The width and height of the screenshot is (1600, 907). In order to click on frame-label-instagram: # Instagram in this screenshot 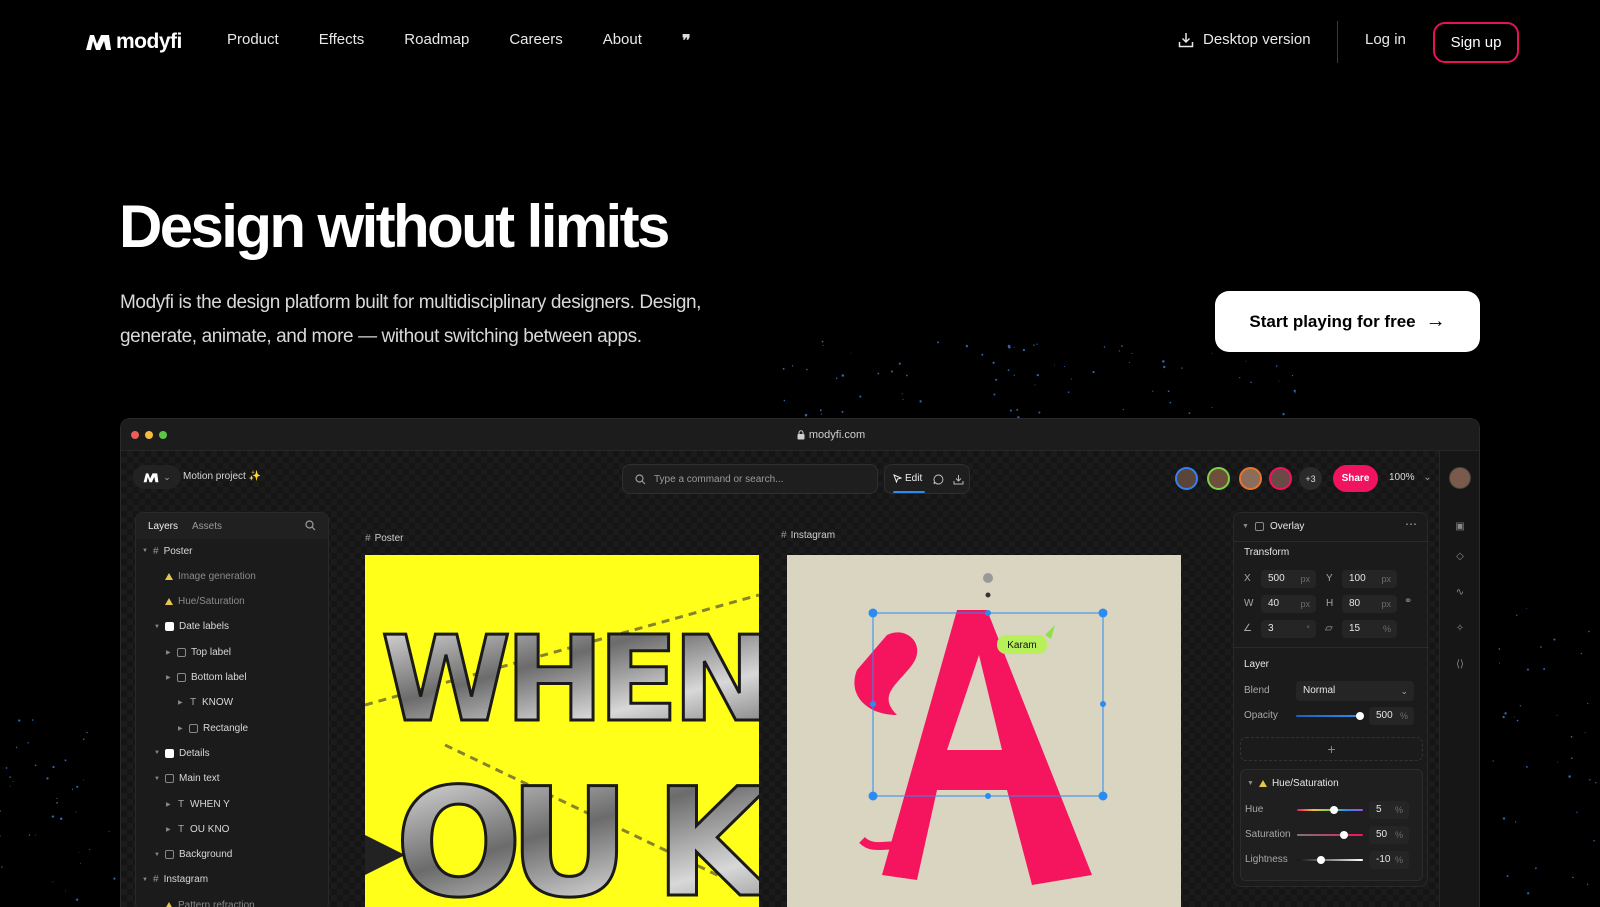, I will do `click(808, 535)`.